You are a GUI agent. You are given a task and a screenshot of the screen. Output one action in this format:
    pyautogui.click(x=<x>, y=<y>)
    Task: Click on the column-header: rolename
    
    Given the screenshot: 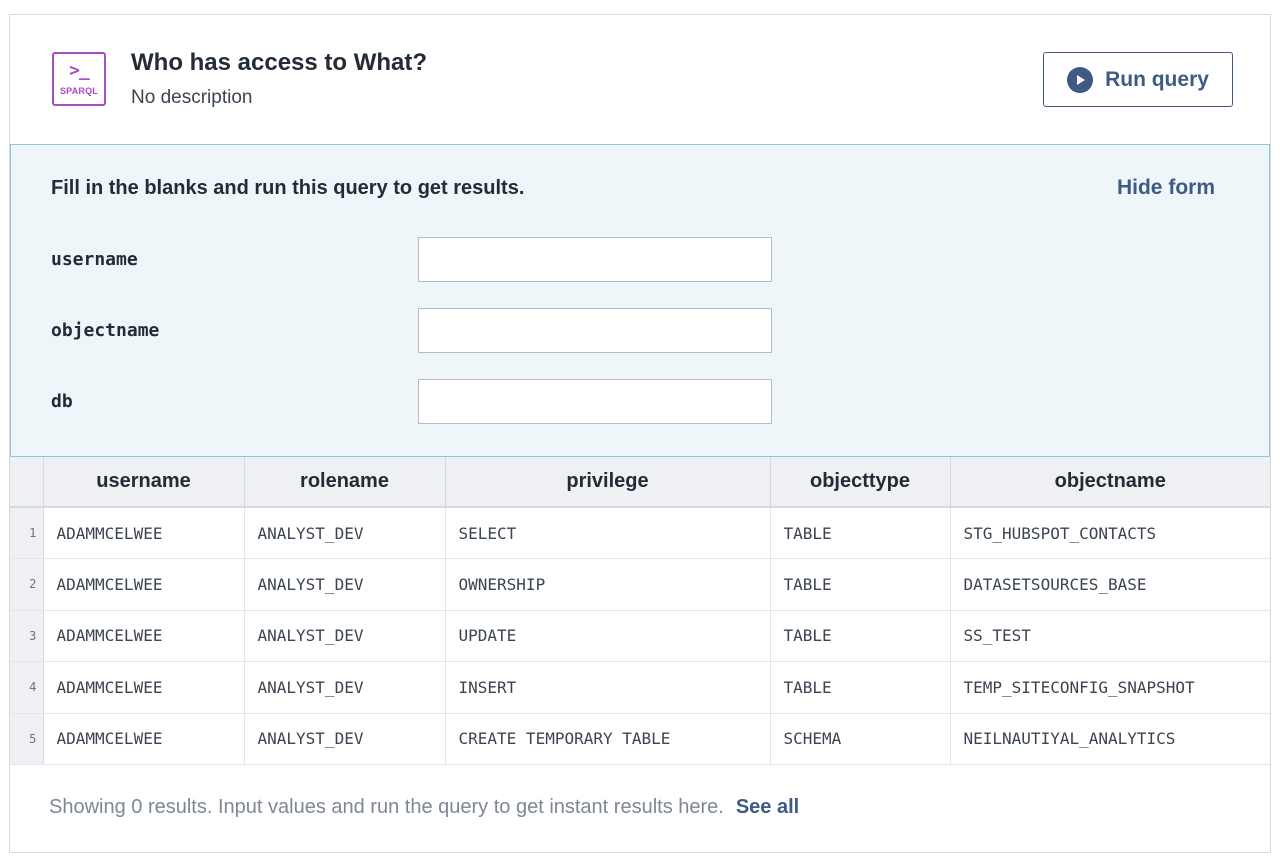 What is the action you would take?
    pyautogui.click(x=345, y=482)
    